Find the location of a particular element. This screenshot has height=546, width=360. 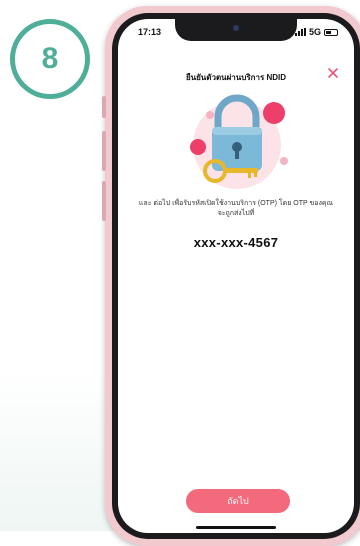

next-button: ถัดไป is located at coordinates (238, 501).